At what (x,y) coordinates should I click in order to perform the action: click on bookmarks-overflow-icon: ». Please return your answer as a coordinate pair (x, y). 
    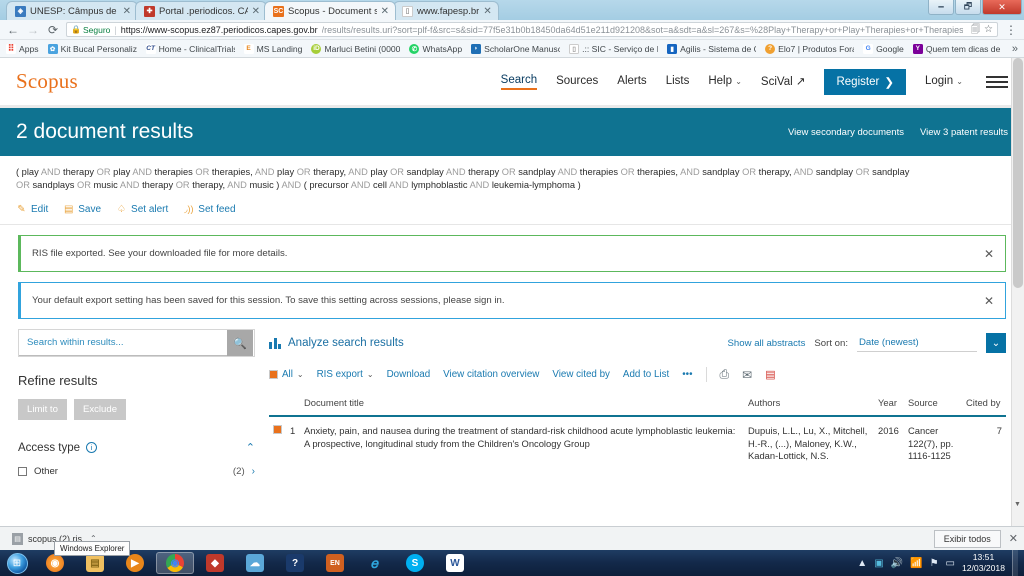
    Looking at the image, I should click on (1015, 49).